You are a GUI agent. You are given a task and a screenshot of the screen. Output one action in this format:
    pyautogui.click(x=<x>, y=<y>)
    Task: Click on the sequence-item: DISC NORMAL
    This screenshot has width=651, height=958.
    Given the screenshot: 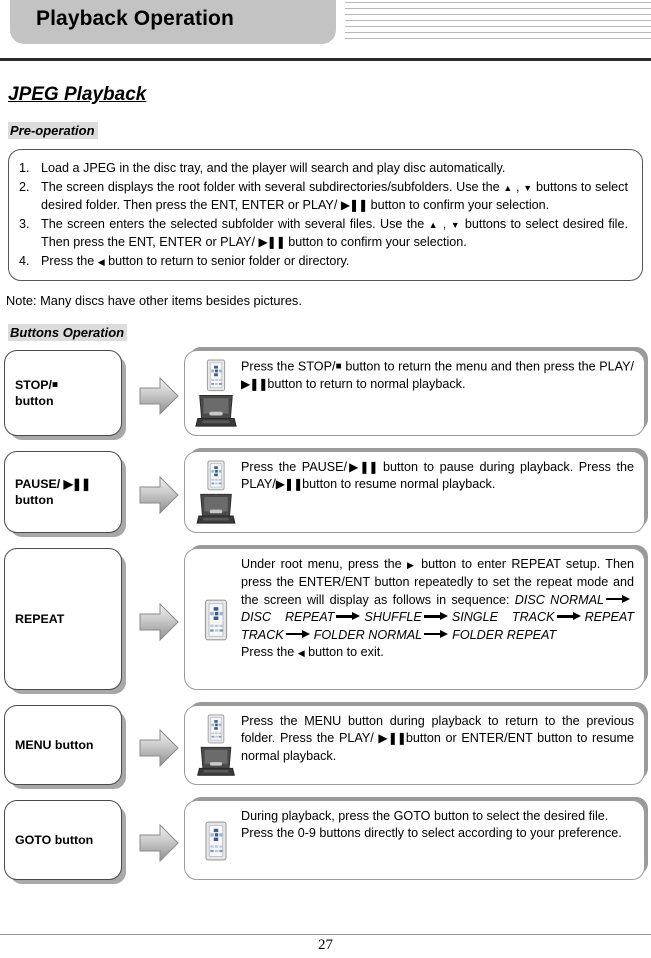 What is the action you would take?
    pyautogui.click(x=559, y=599)
    